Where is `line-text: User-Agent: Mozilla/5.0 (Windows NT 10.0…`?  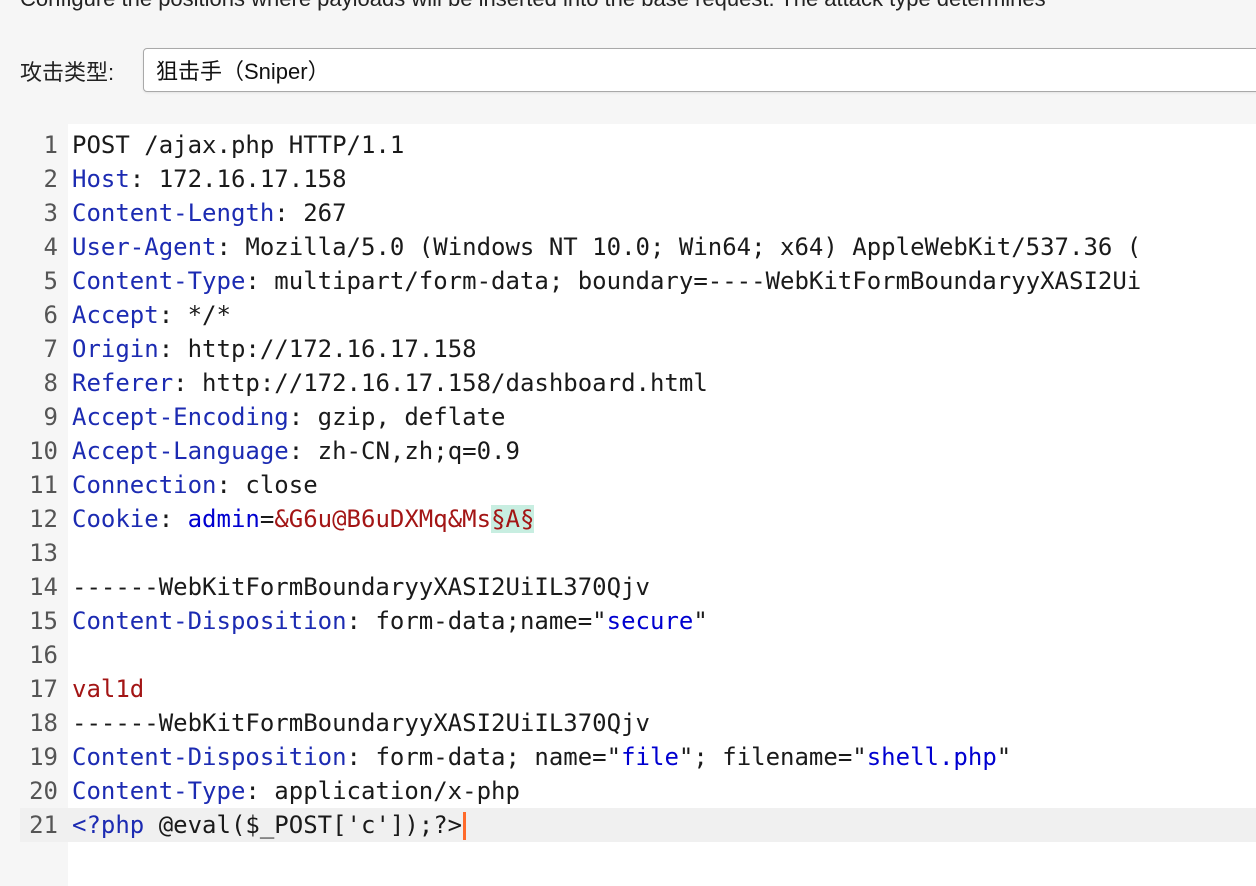
line-text: User-Agent: Mozilla/5.0 (Windows NT 10.0… is located at coordinates (606, 247).